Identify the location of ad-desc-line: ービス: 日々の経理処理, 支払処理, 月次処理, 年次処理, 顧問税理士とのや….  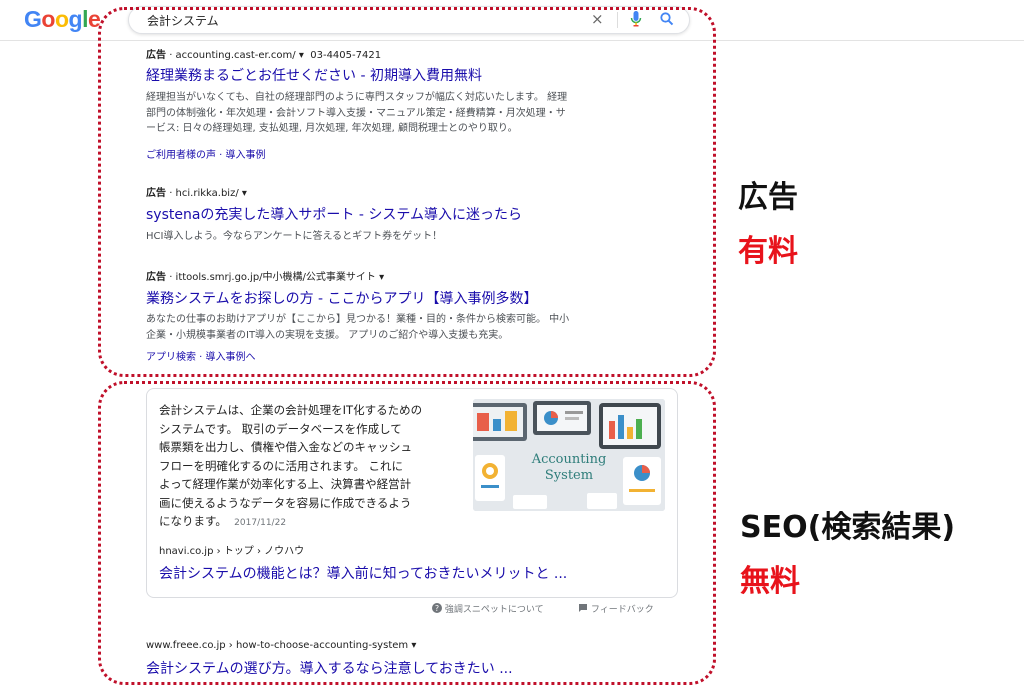
(332, 128).